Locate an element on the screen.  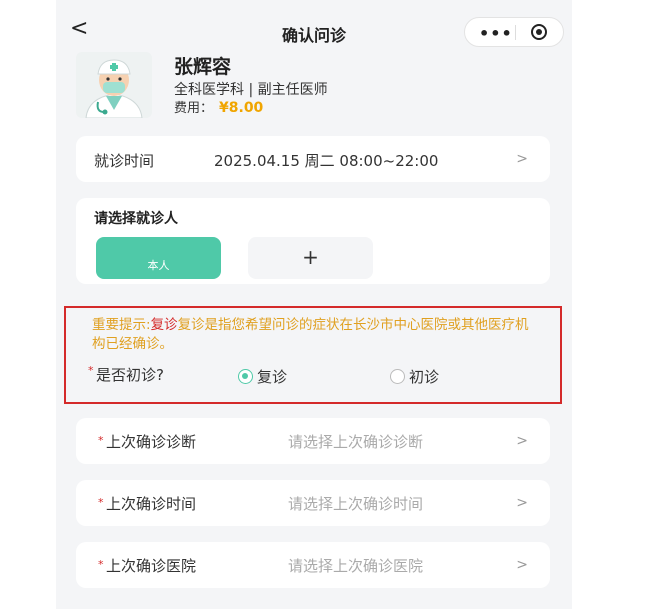
radio-follow-up: 复诊 is located at coordinates (262, 376).